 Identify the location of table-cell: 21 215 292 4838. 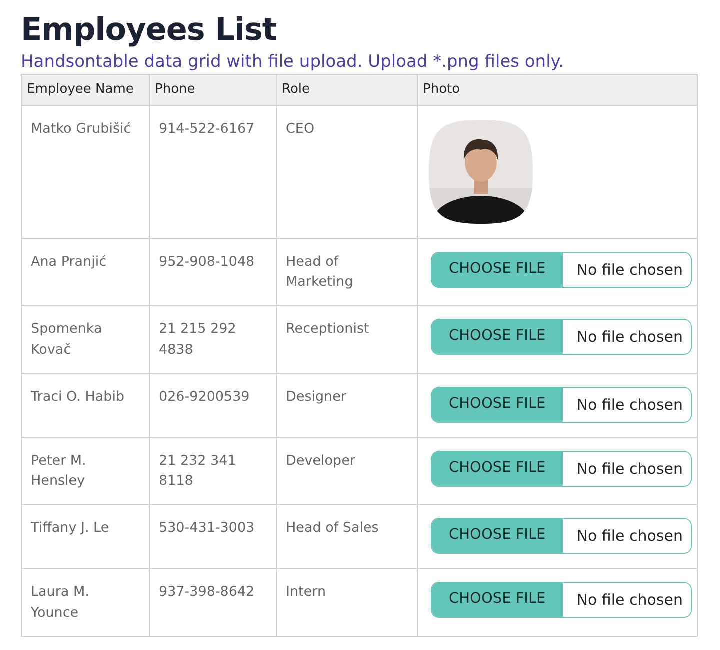
(213, 340).